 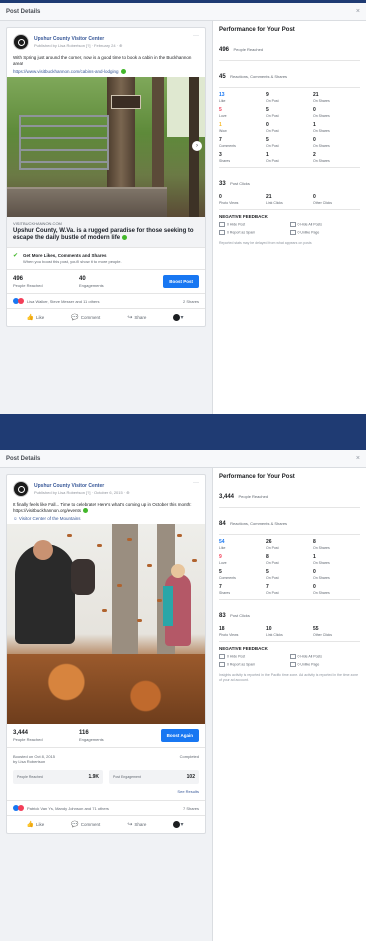 I want to click on emoji-icon, so click(x=86, y=511).